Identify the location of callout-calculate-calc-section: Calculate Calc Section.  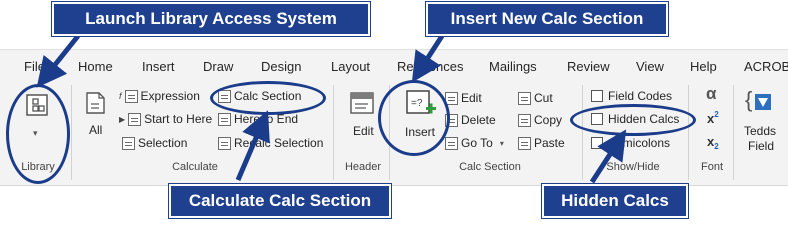
(280, 201).